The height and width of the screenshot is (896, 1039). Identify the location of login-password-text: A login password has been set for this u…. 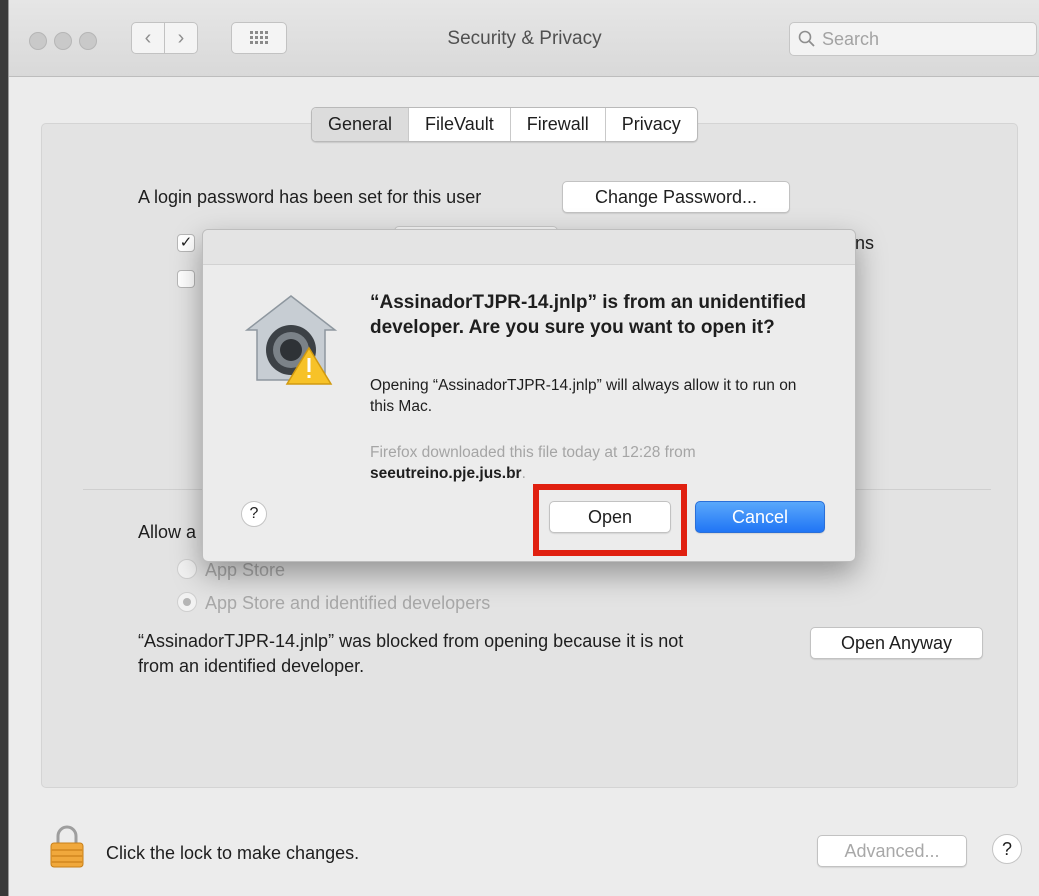
(310, 197).